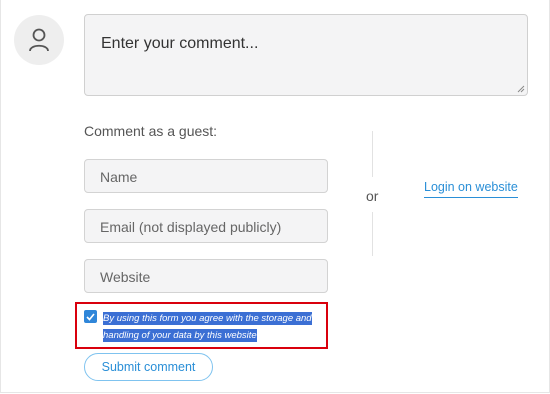 The height and width of the screenshot is (394, 550). Describe the element at coordinates (125, 277) in the screenshot. I see `website-placeholder: Website` at that location.